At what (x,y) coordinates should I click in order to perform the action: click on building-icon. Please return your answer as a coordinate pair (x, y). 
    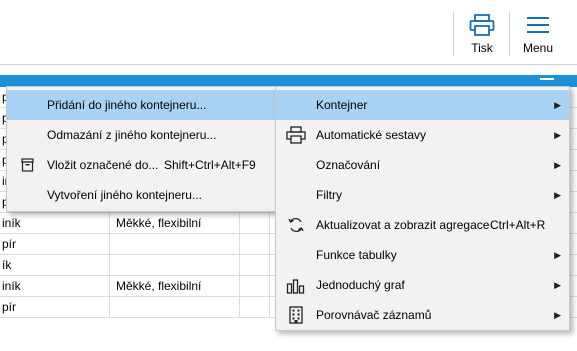
    Looking at the image, I should click on (296, 315).